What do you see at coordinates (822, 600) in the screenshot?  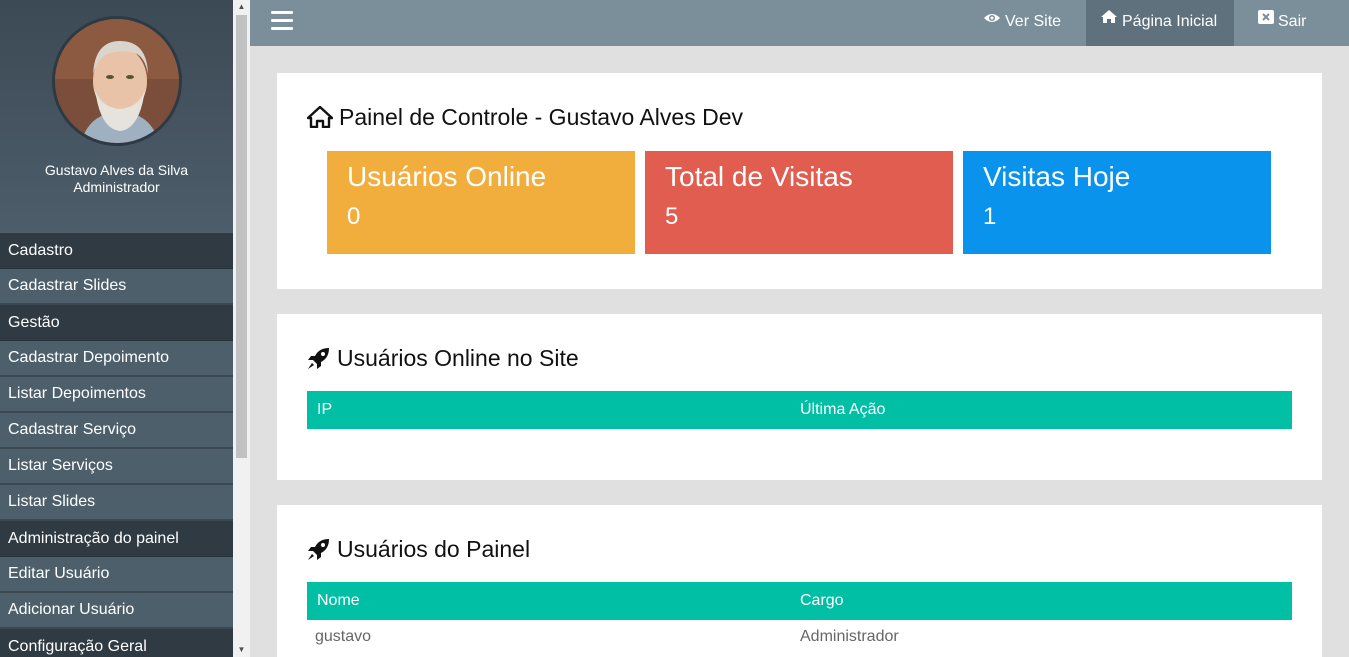 I see `column-cargo: Cargo` at bounding box center [822, 600].